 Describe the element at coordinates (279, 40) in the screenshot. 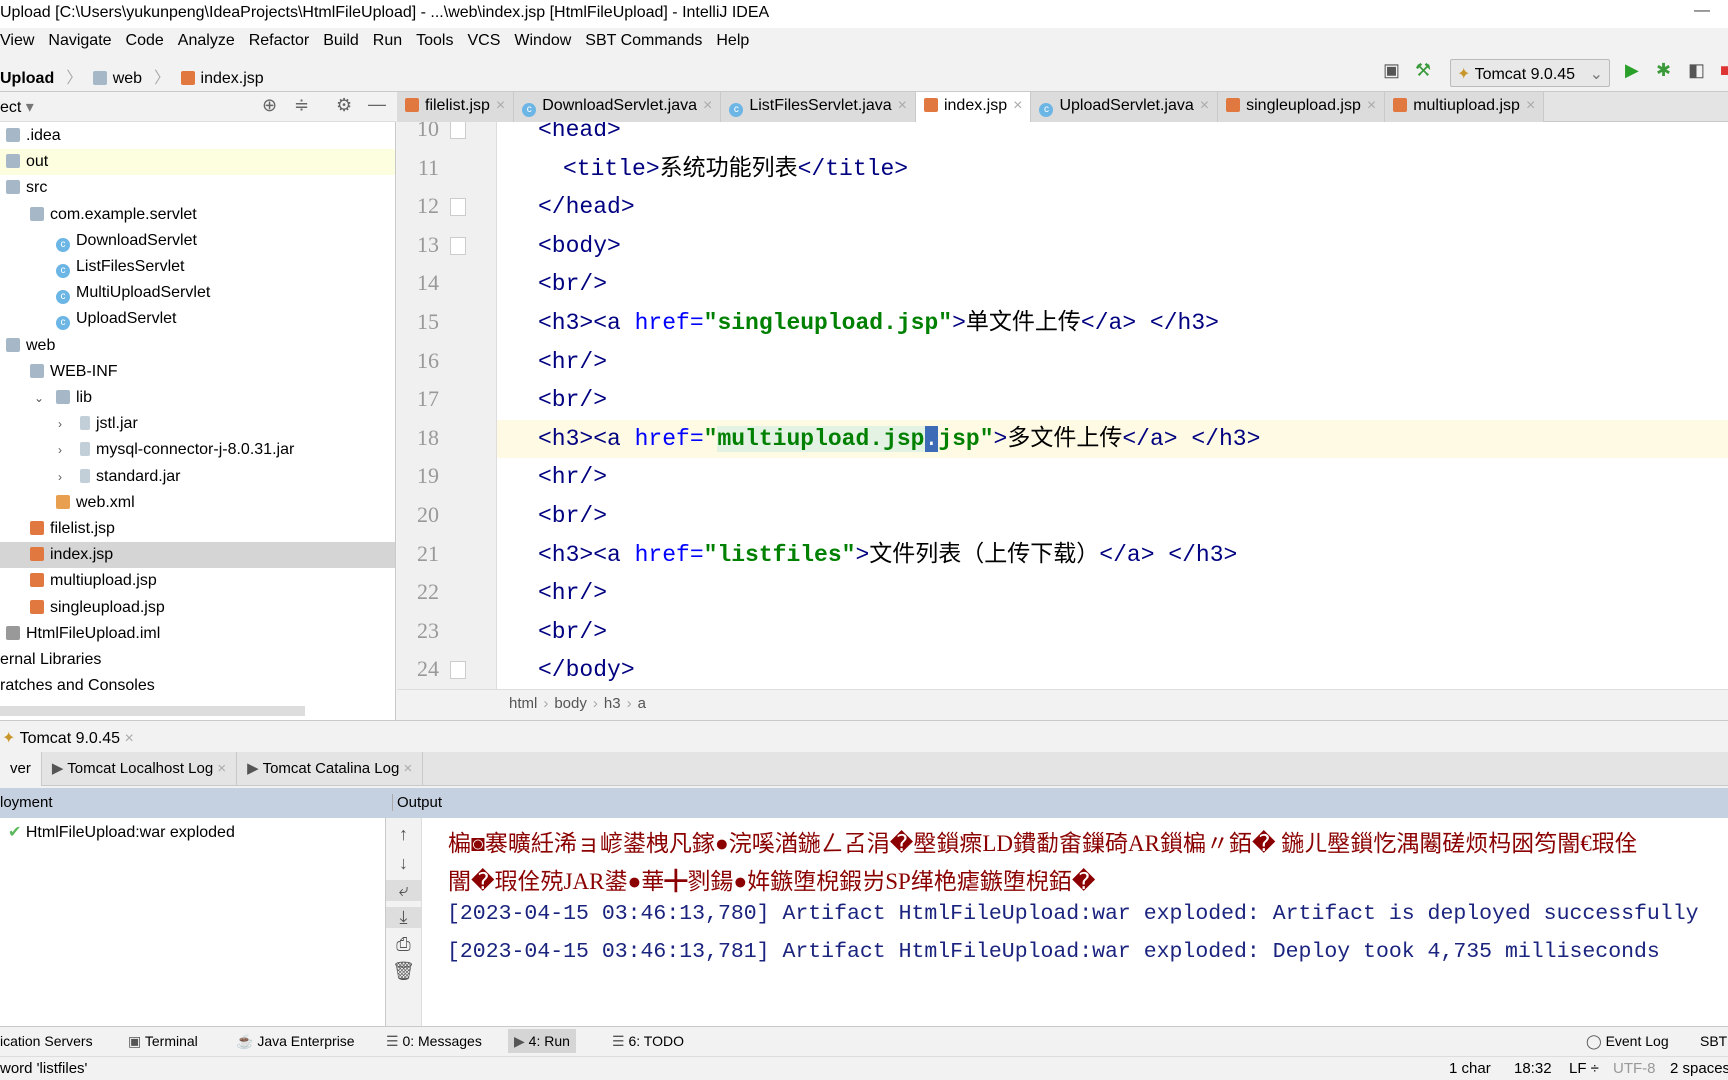

I see `menu-refactor: Refactor` at that location.